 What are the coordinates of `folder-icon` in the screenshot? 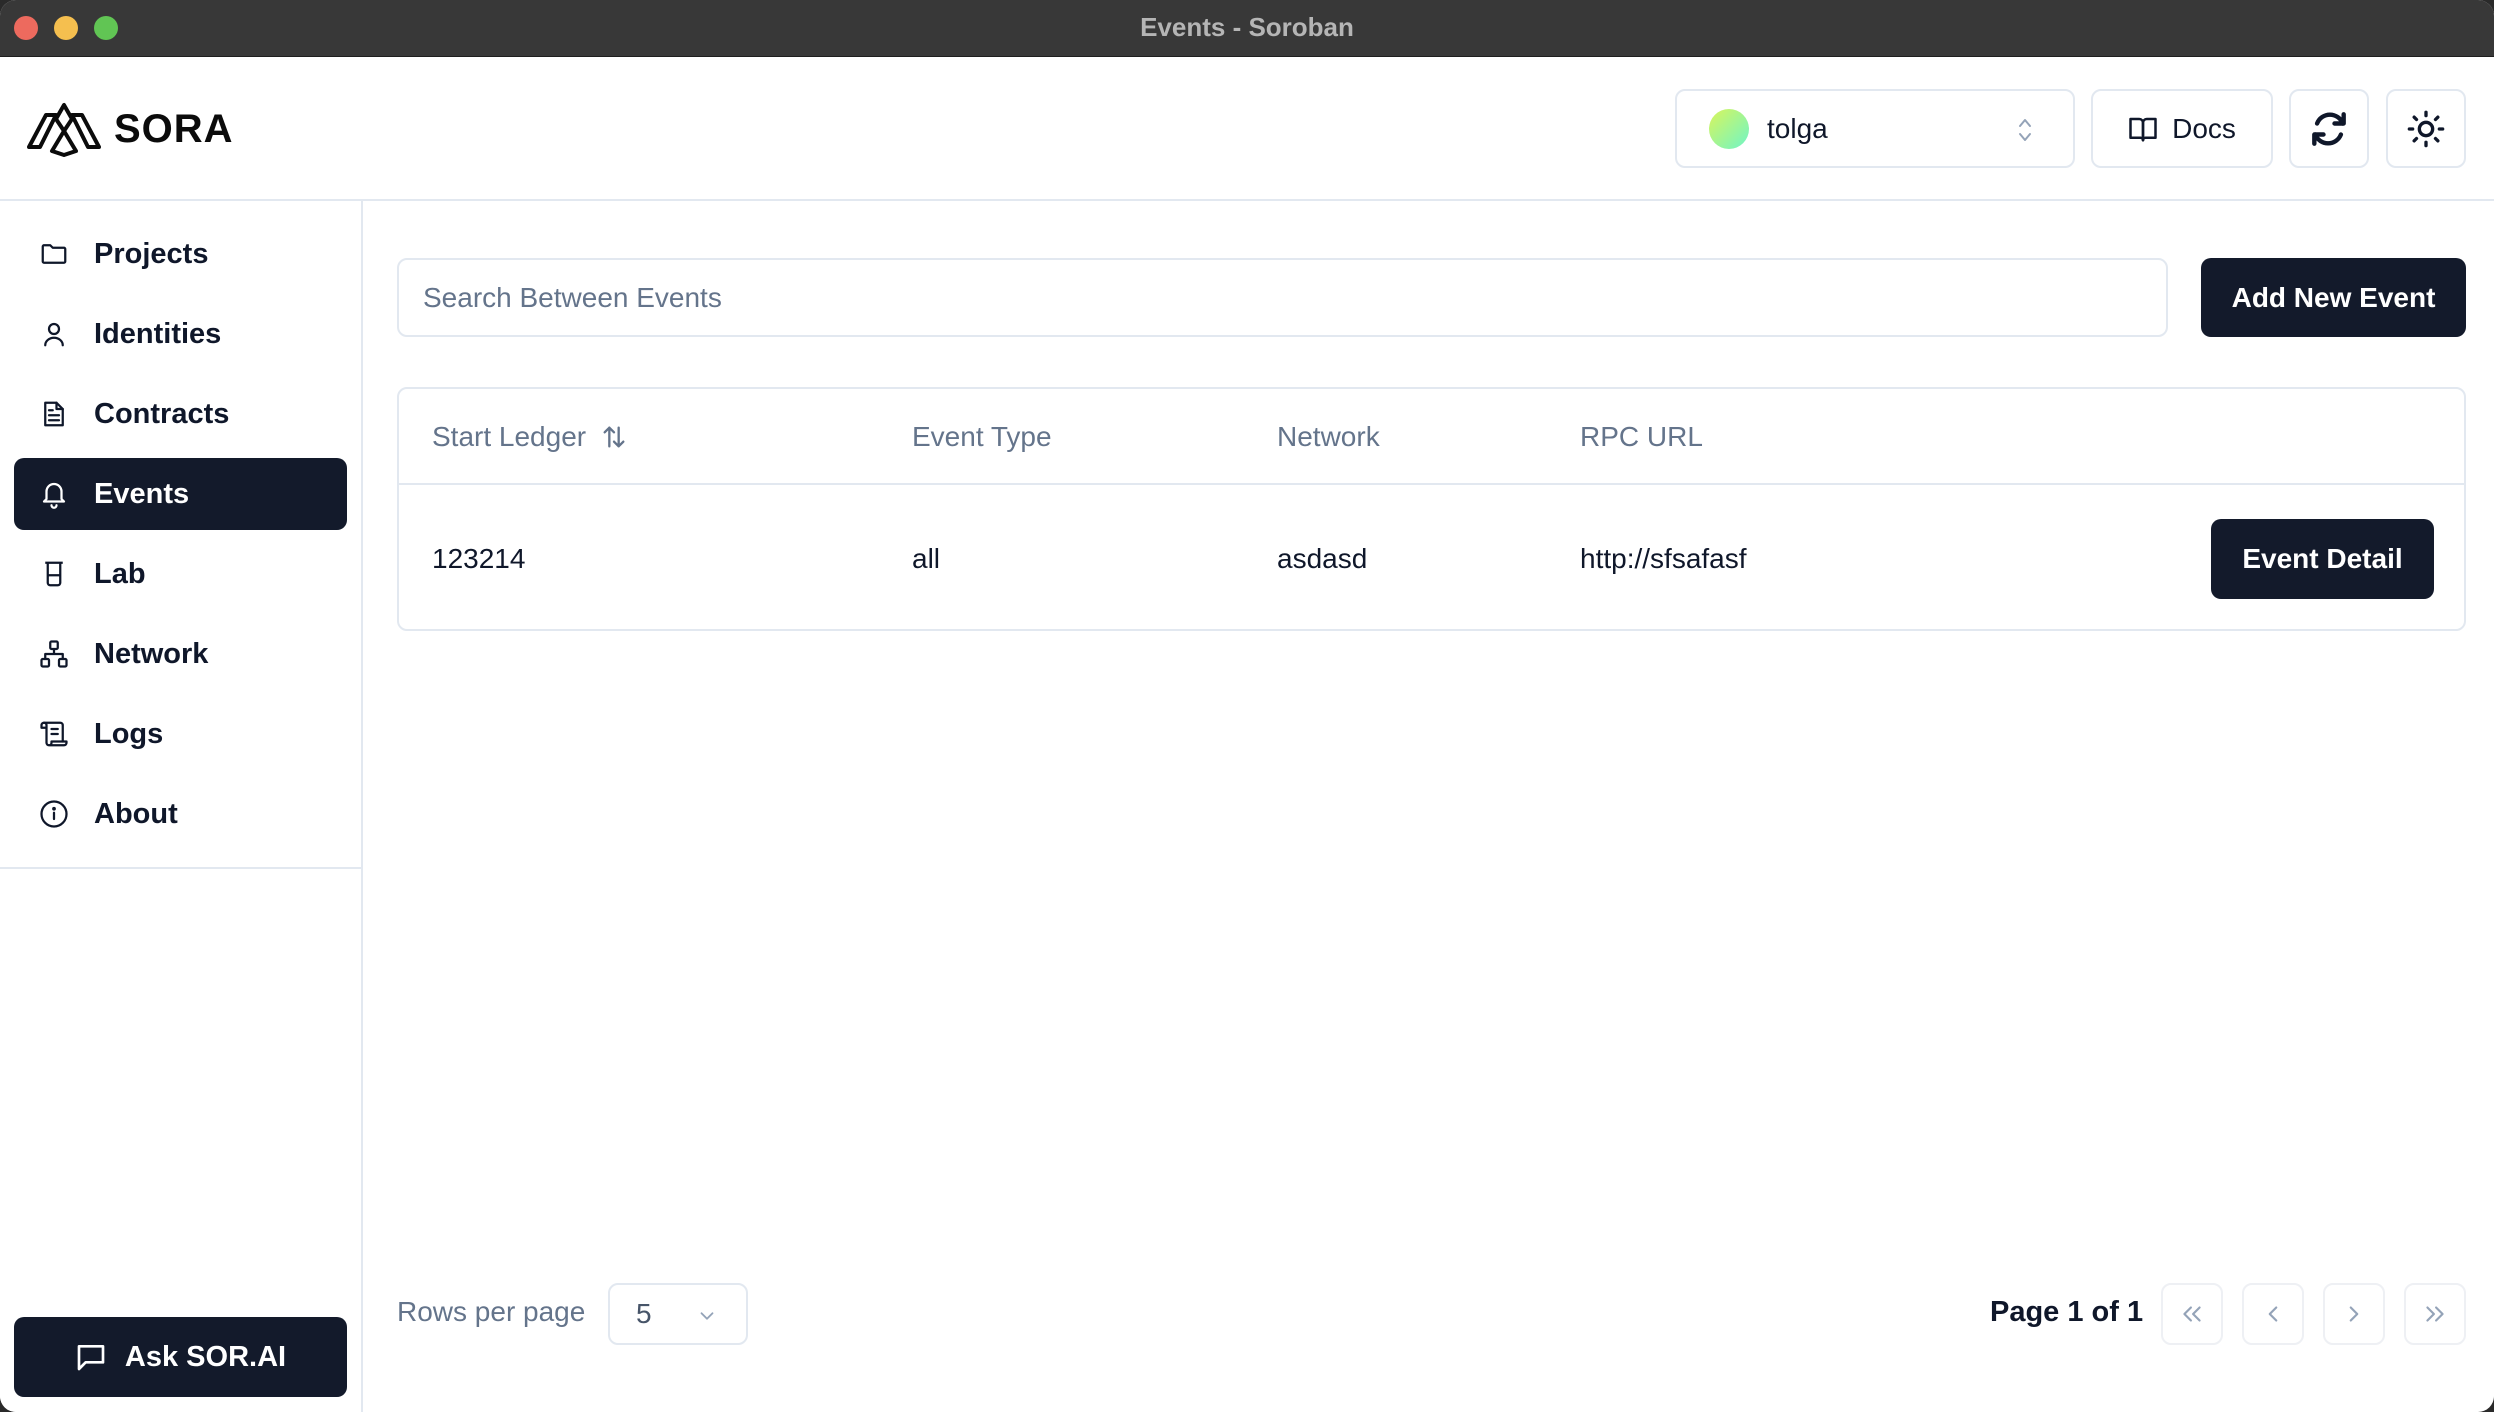 It's located at (54, 254).